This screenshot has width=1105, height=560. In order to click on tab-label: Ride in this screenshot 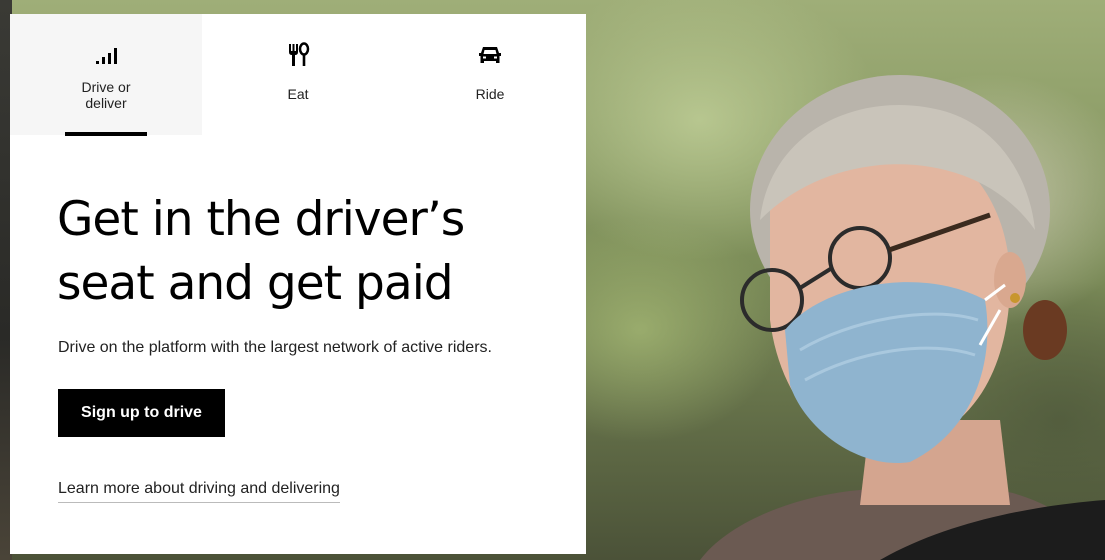, I will do `click(490, 94)`.